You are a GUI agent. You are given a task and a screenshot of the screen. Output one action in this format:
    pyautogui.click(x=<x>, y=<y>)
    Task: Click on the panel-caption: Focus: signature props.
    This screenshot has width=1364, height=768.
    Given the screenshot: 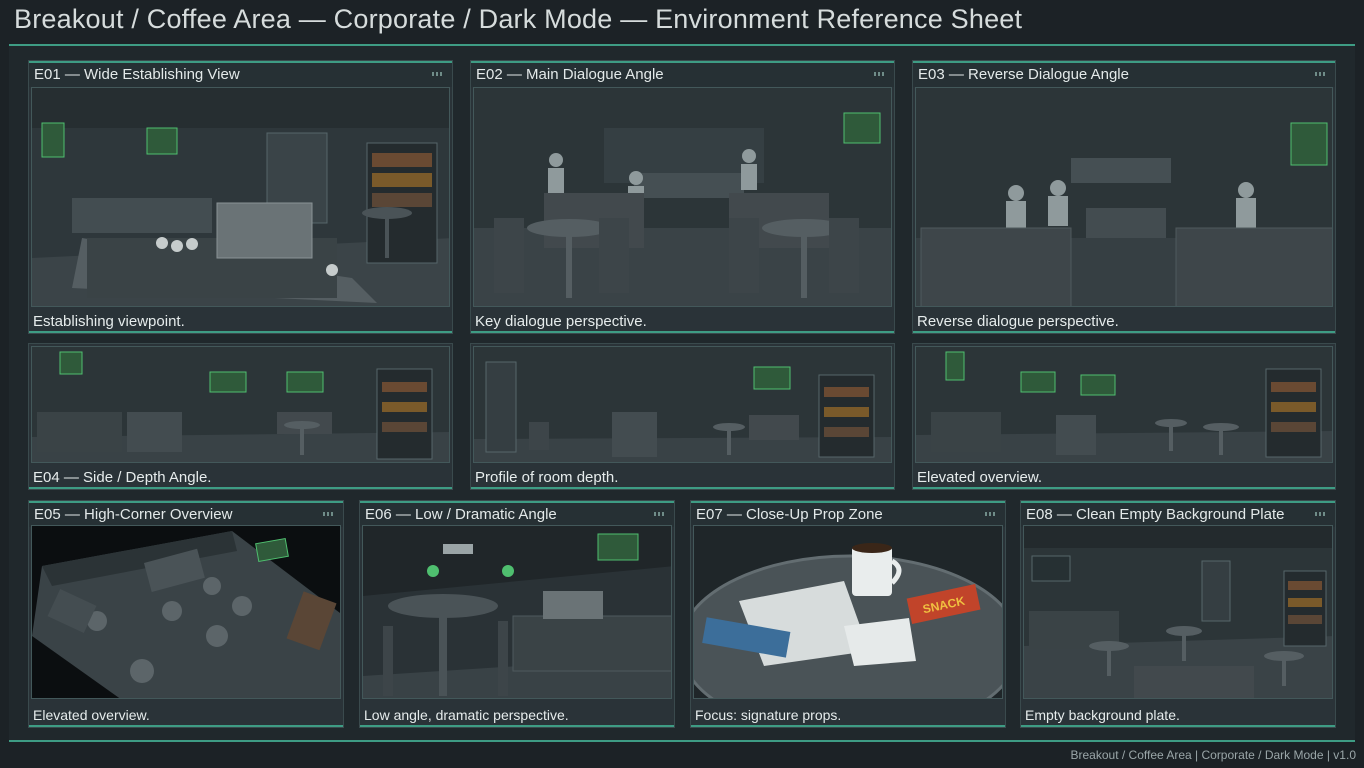 What is the action you would take?
    pyautogui.click(x=768, y=715)
    